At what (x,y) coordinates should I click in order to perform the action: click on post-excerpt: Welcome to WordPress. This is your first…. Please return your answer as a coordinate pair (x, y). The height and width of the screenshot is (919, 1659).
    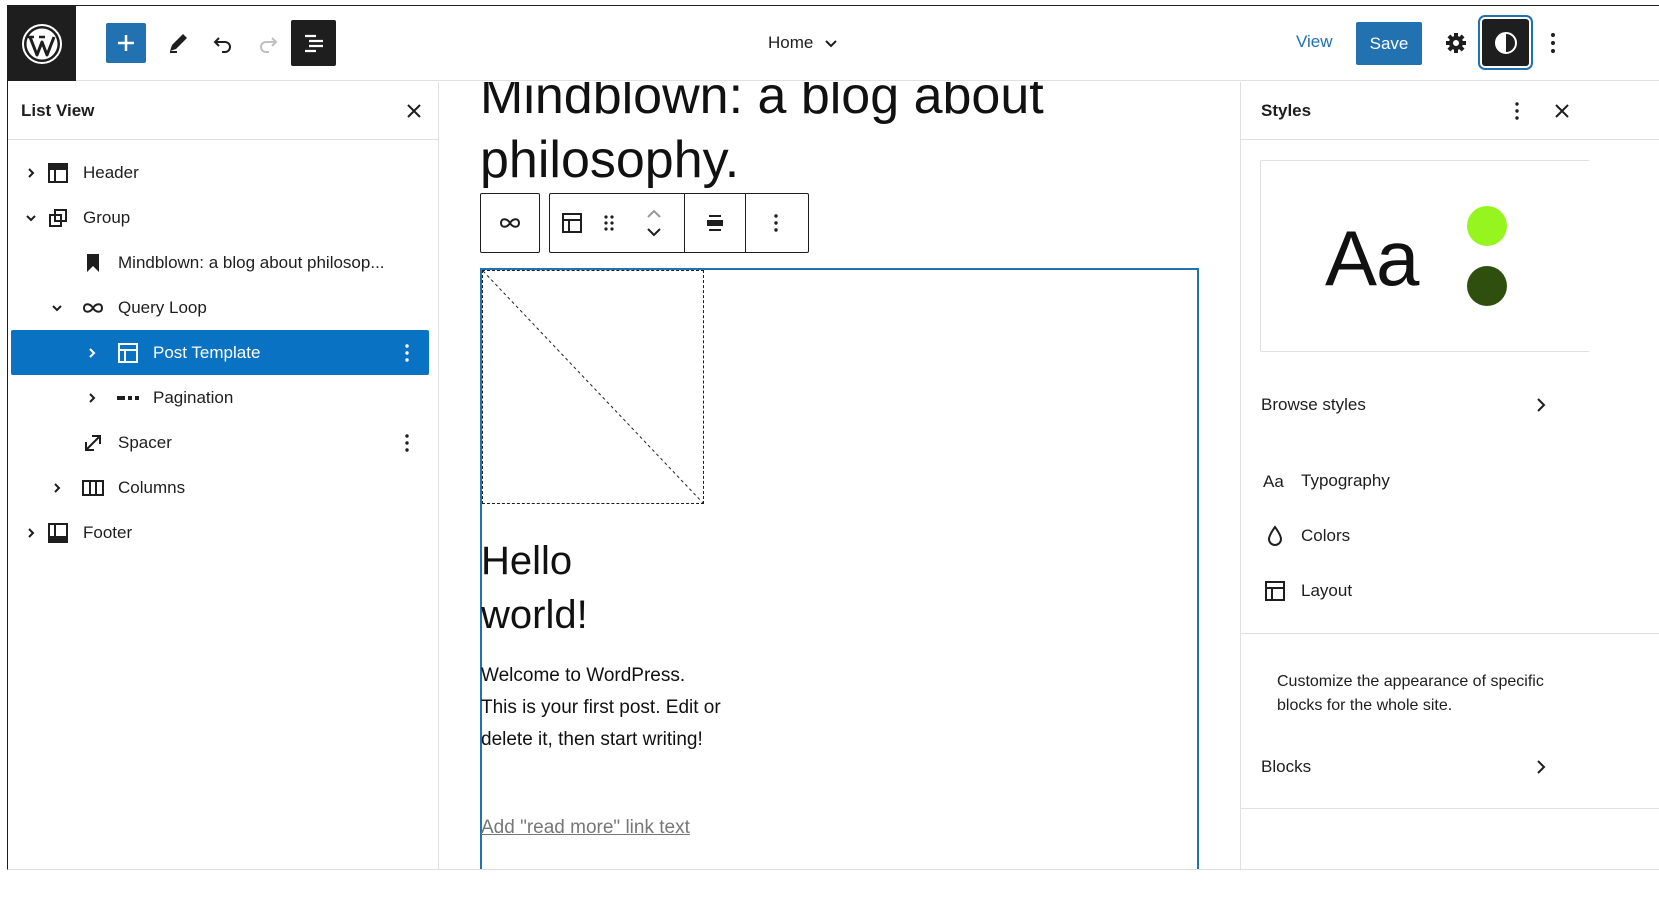
    Looking at the image, I should click on (601, 708).